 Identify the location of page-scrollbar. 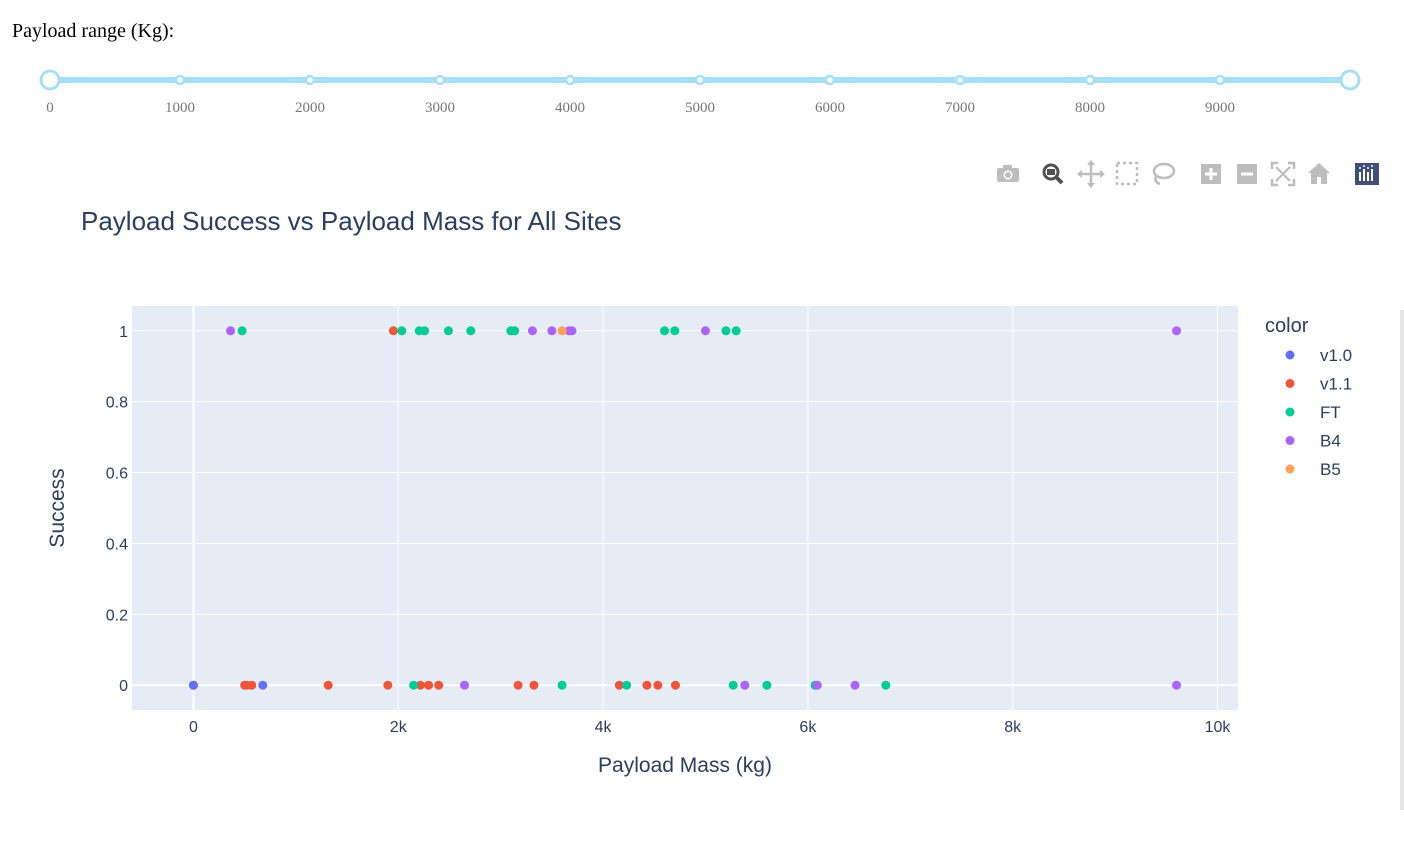
(1402, 560).